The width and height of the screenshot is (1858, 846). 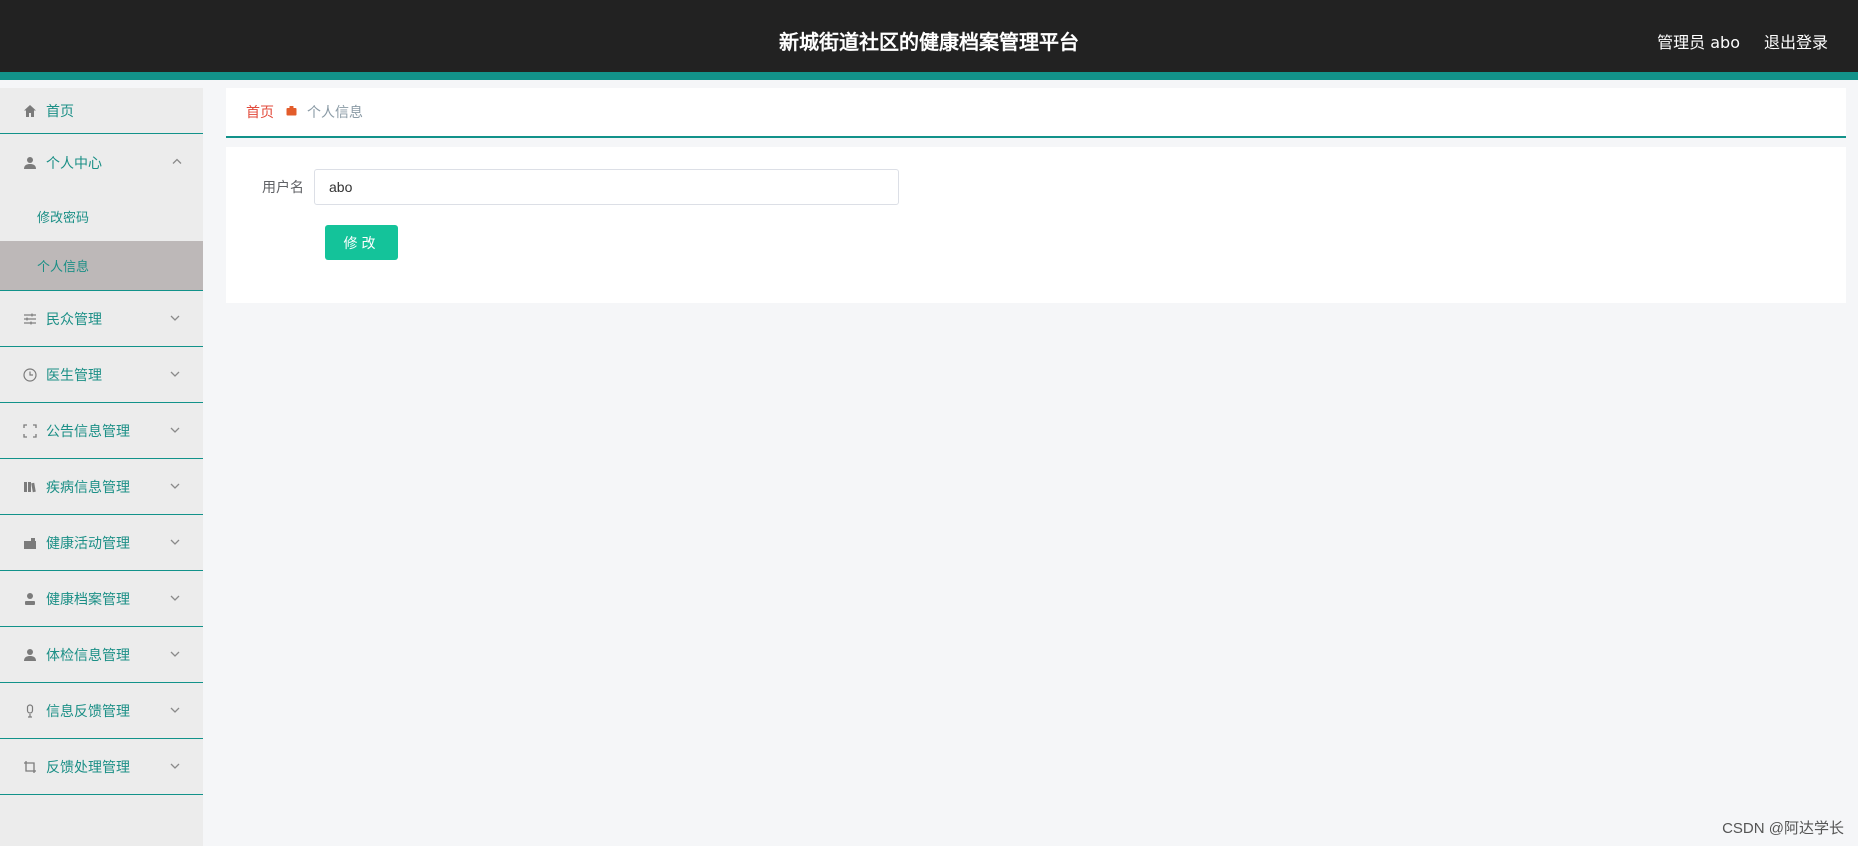 I want to click on books-icon, so click(x=30, y=487).